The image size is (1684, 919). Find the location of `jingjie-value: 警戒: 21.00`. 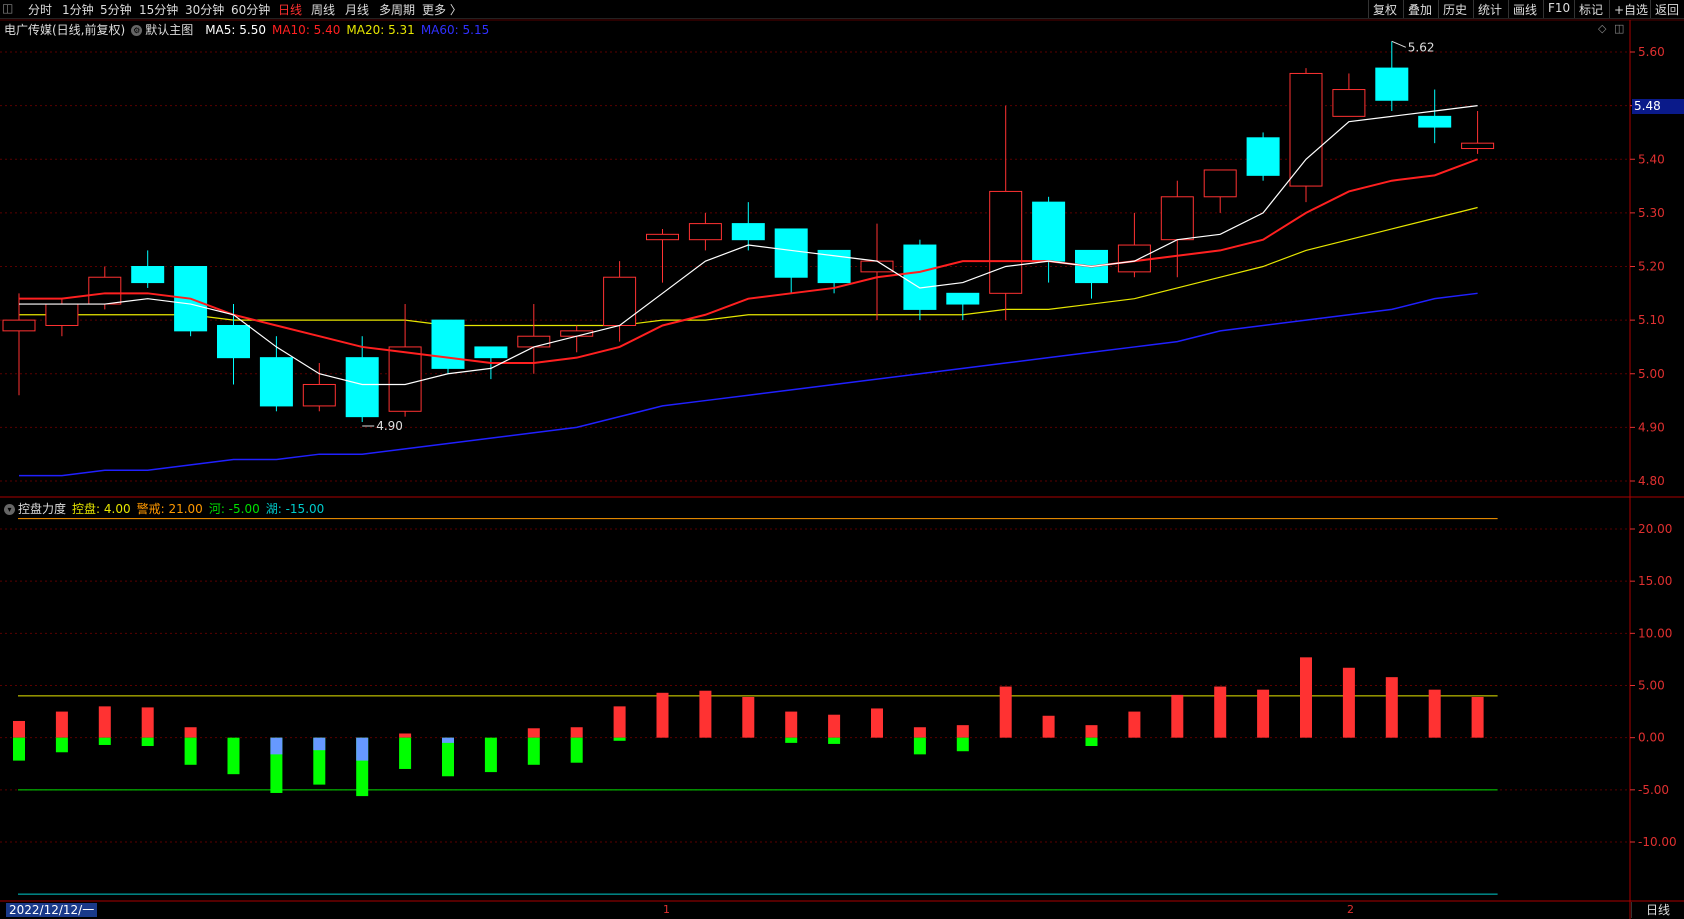

jingjie-value: 警戒: 21.00 is located at coordinates (169, 509).